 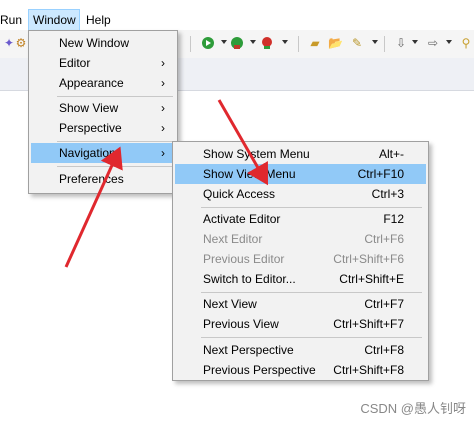 I want to click on watermark: CSDN @愚人钊呀, so click(x=413, y=408).